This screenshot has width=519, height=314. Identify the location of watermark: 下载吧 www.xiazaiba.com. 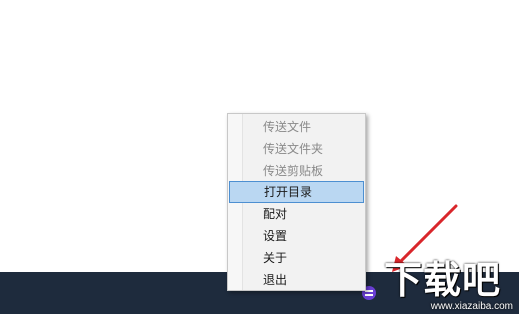
(449, 283).